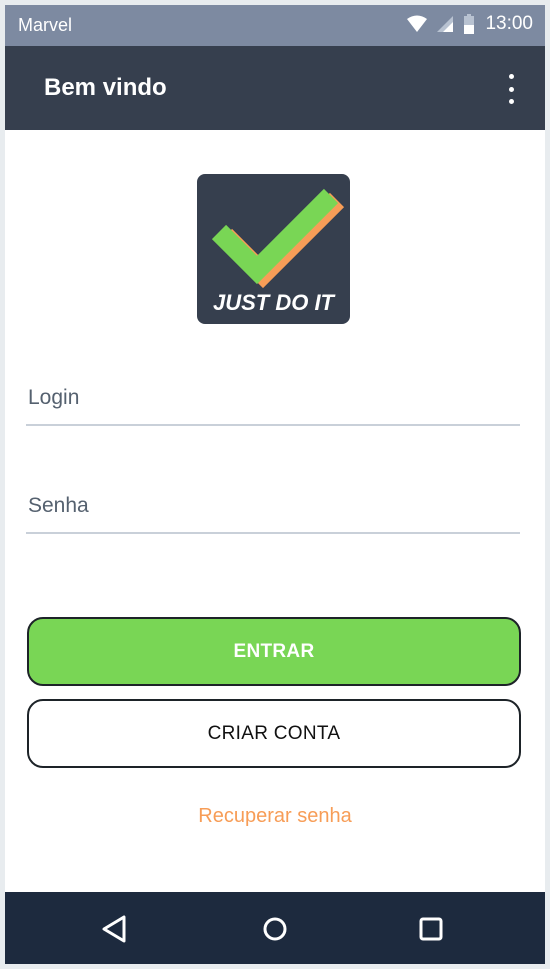 Image resolution: width=550 pixels, height=969 pixels. I want to click on battery-icon, so click(469, 24).